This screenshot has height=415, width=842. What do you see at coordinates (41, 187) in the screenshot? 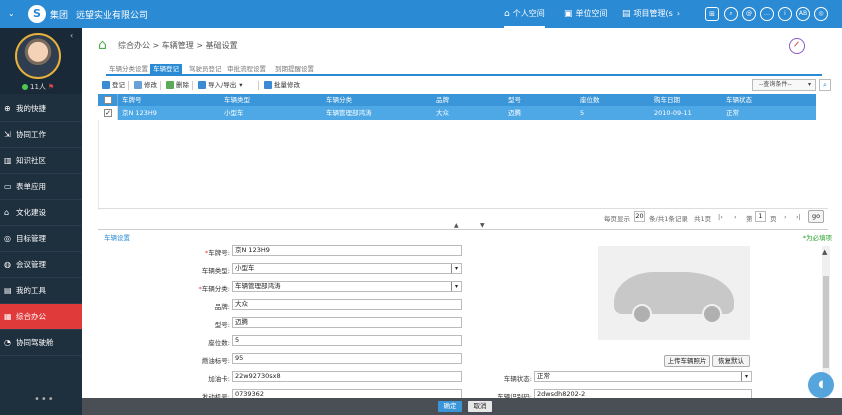
I see `sidebar-item-forms: ▭ 表单应用` at bounding box center [41, 187].